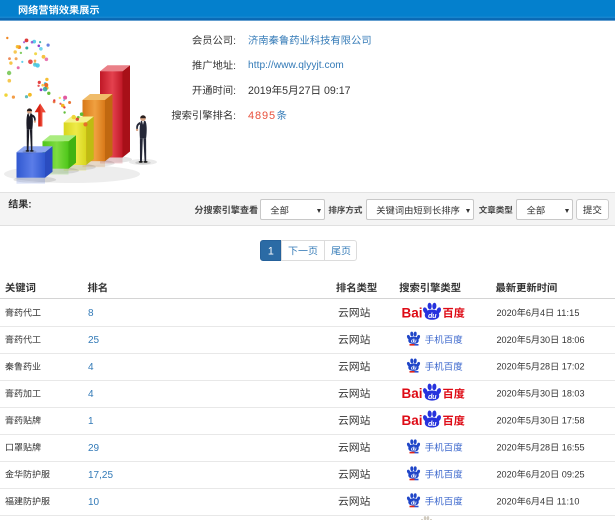  What do you see at coordinates (573, 340) in the screenshot?
I see `svg-text: 18:06` at bounding box center [573, 340].